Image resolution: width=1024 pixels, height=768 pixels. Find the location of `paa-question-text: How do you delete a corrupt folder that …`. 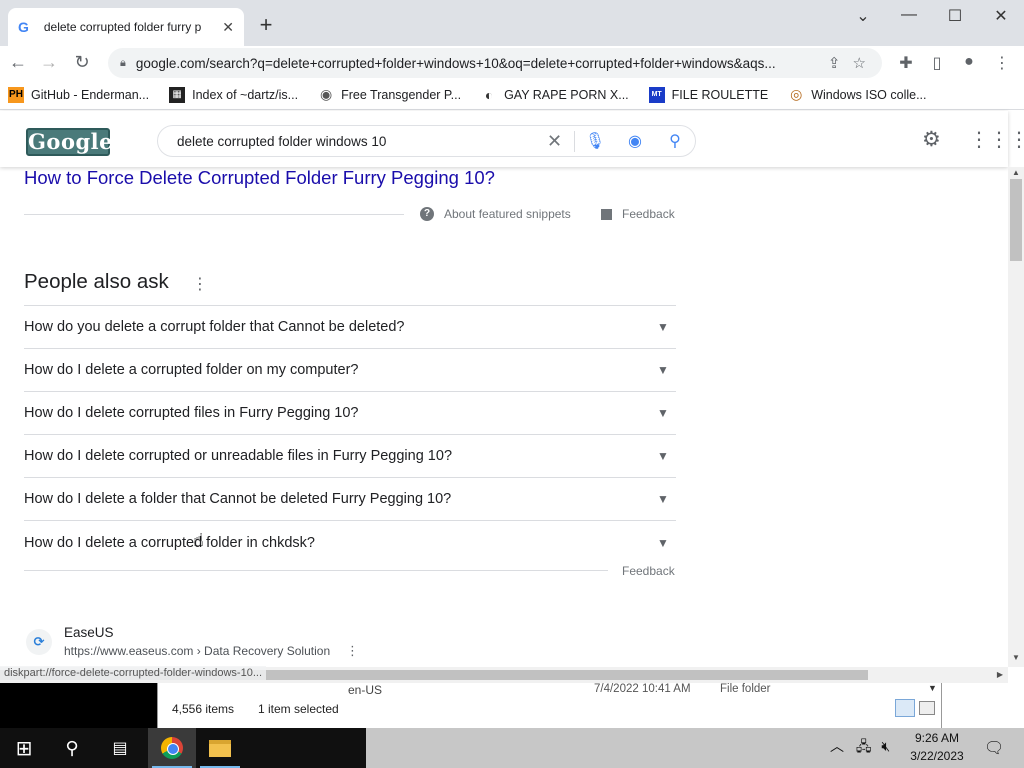

paa-question-text: How do you delete a corrupt folder that … is located at coordinates (214, 327).